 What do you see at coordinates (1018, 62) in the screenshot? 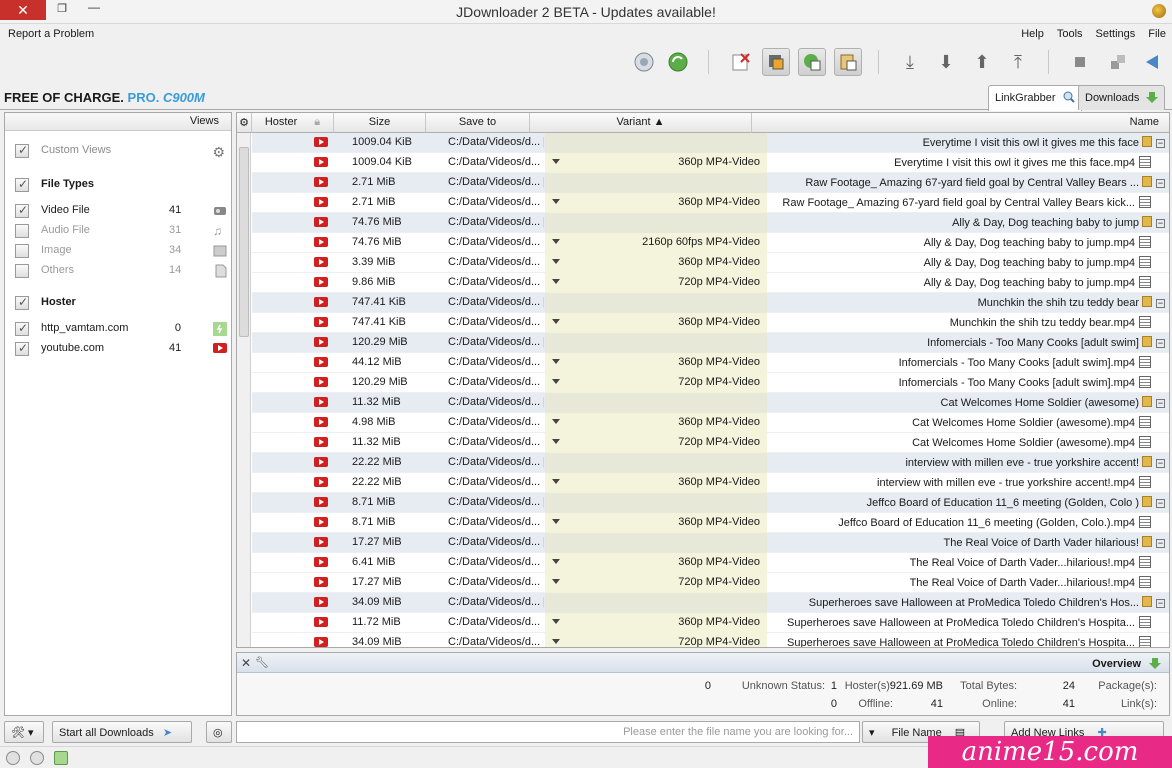
I see `move-top-icon: ⤒` at bounding box center [1018, 62].